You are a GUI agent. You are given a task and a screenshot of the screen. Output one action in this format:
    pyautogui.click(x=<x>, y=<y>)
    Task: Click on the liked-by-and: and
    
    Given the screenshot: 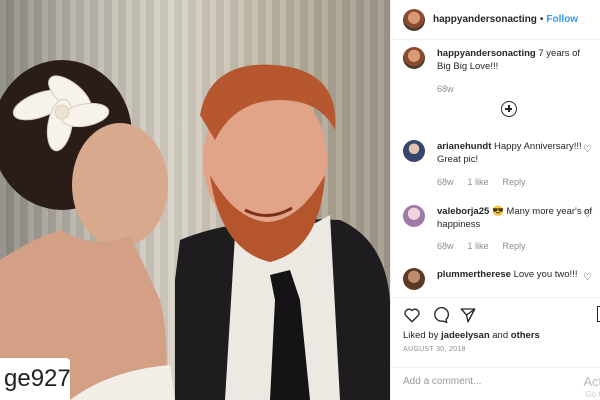 What is the action you would take?
    pyautogui.click(x=500, y=335)
    